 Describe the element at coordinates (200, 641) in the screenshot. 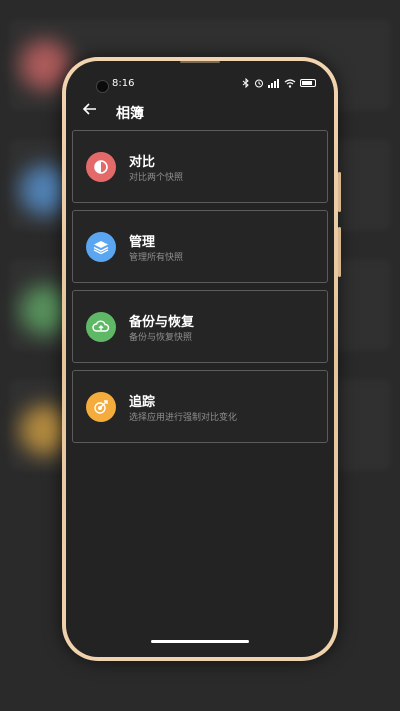

I see `home-indicator` at that location.